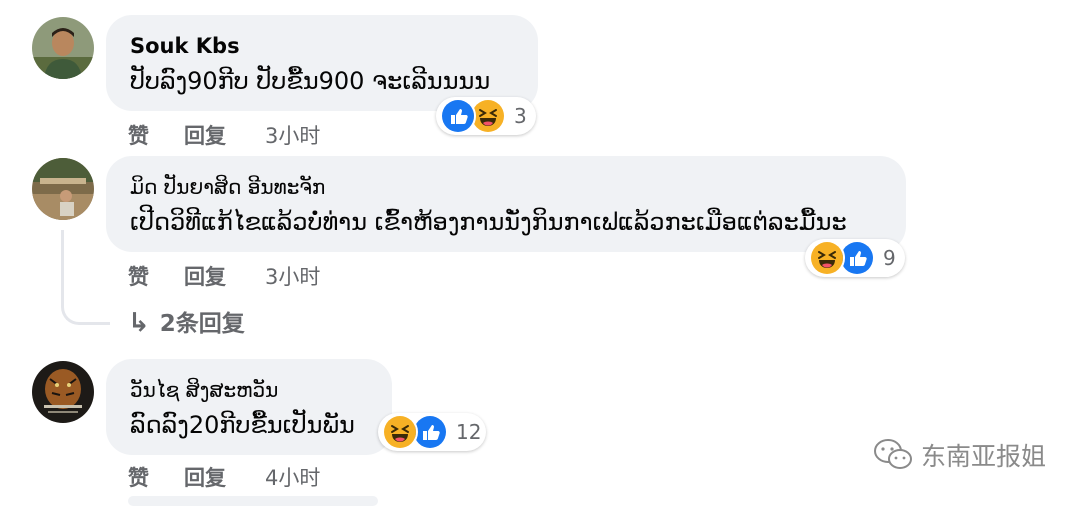  I want to click on reaction-count: 12, so click(469, 432).